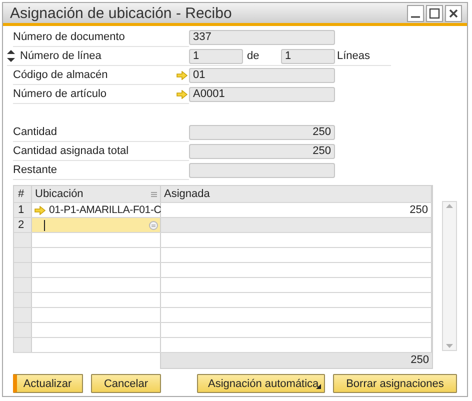 The height and width of the screenshot is (401, 472). Describe the element at coordinates (153, 225) in the screenshot. I see `choose-icon` at that location.